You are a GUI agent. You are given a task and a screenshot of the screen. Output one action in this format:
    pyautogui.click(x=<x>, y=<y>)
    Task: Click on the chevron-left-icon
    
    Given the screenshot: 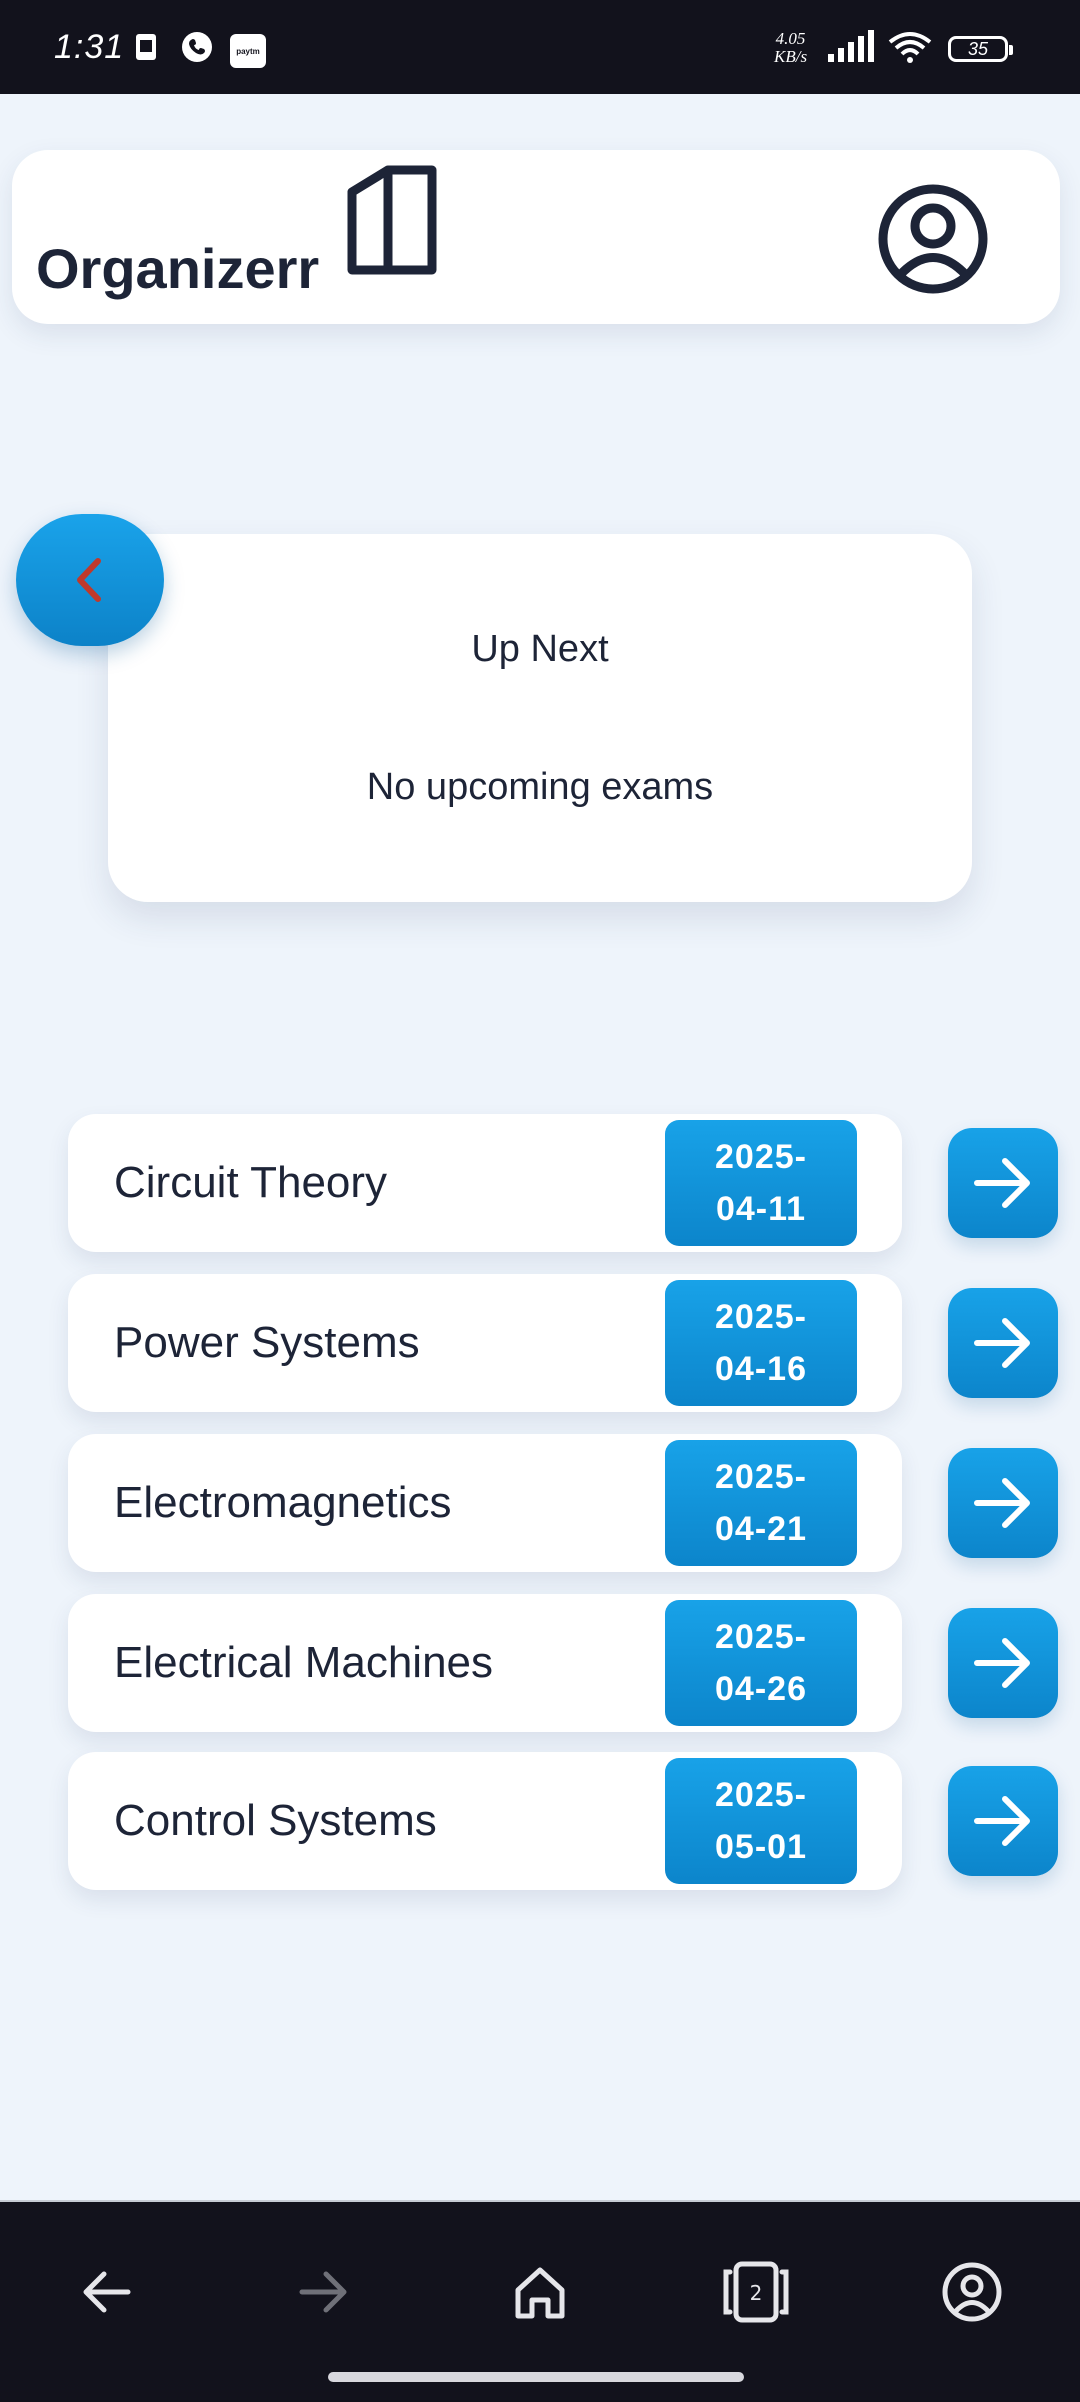 What is the action you would take?
    pyautogui.click(x=89, y=580)
    